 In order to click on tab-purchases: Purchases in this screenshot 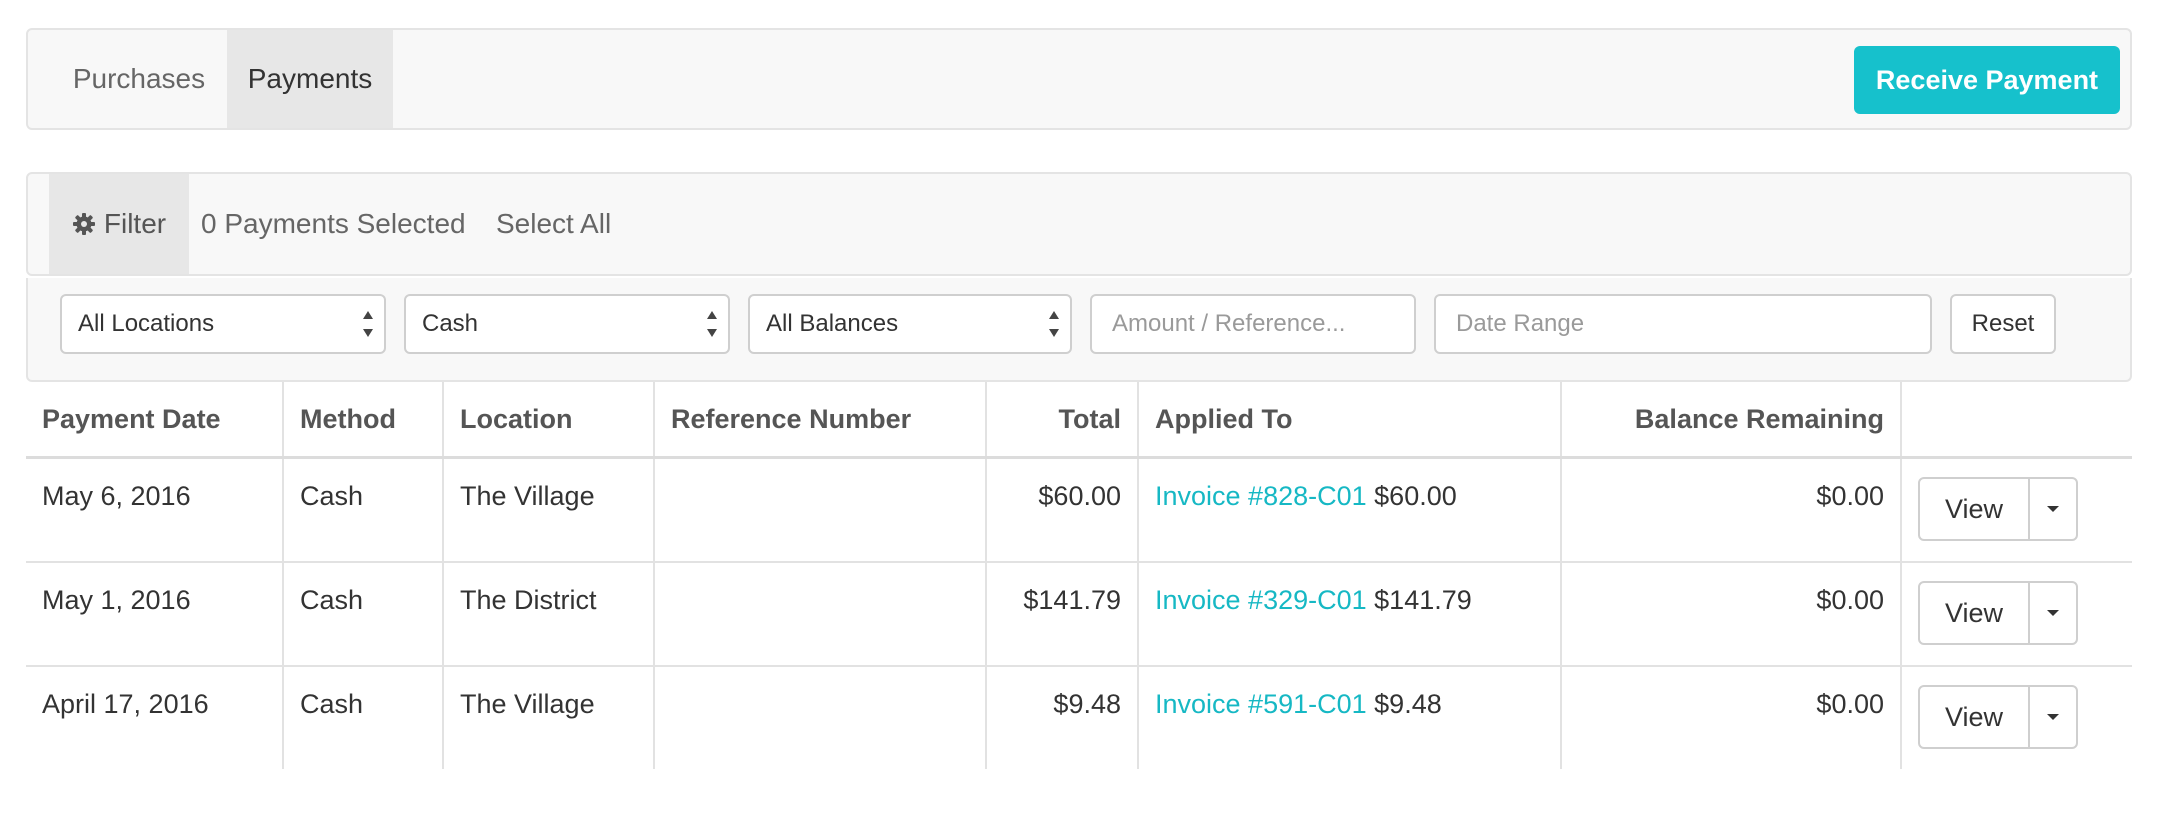, I will do `click(139, 79)`.